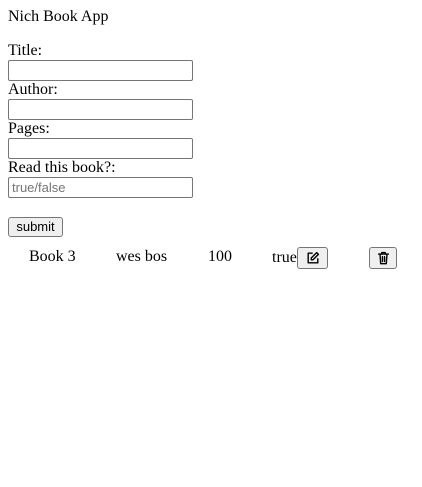 Image resolution: width=422 pixels, height=487 pixels. Describe the element at coordinates (33, 89) in the screenshot. I see `author-label: Author:` at that location.